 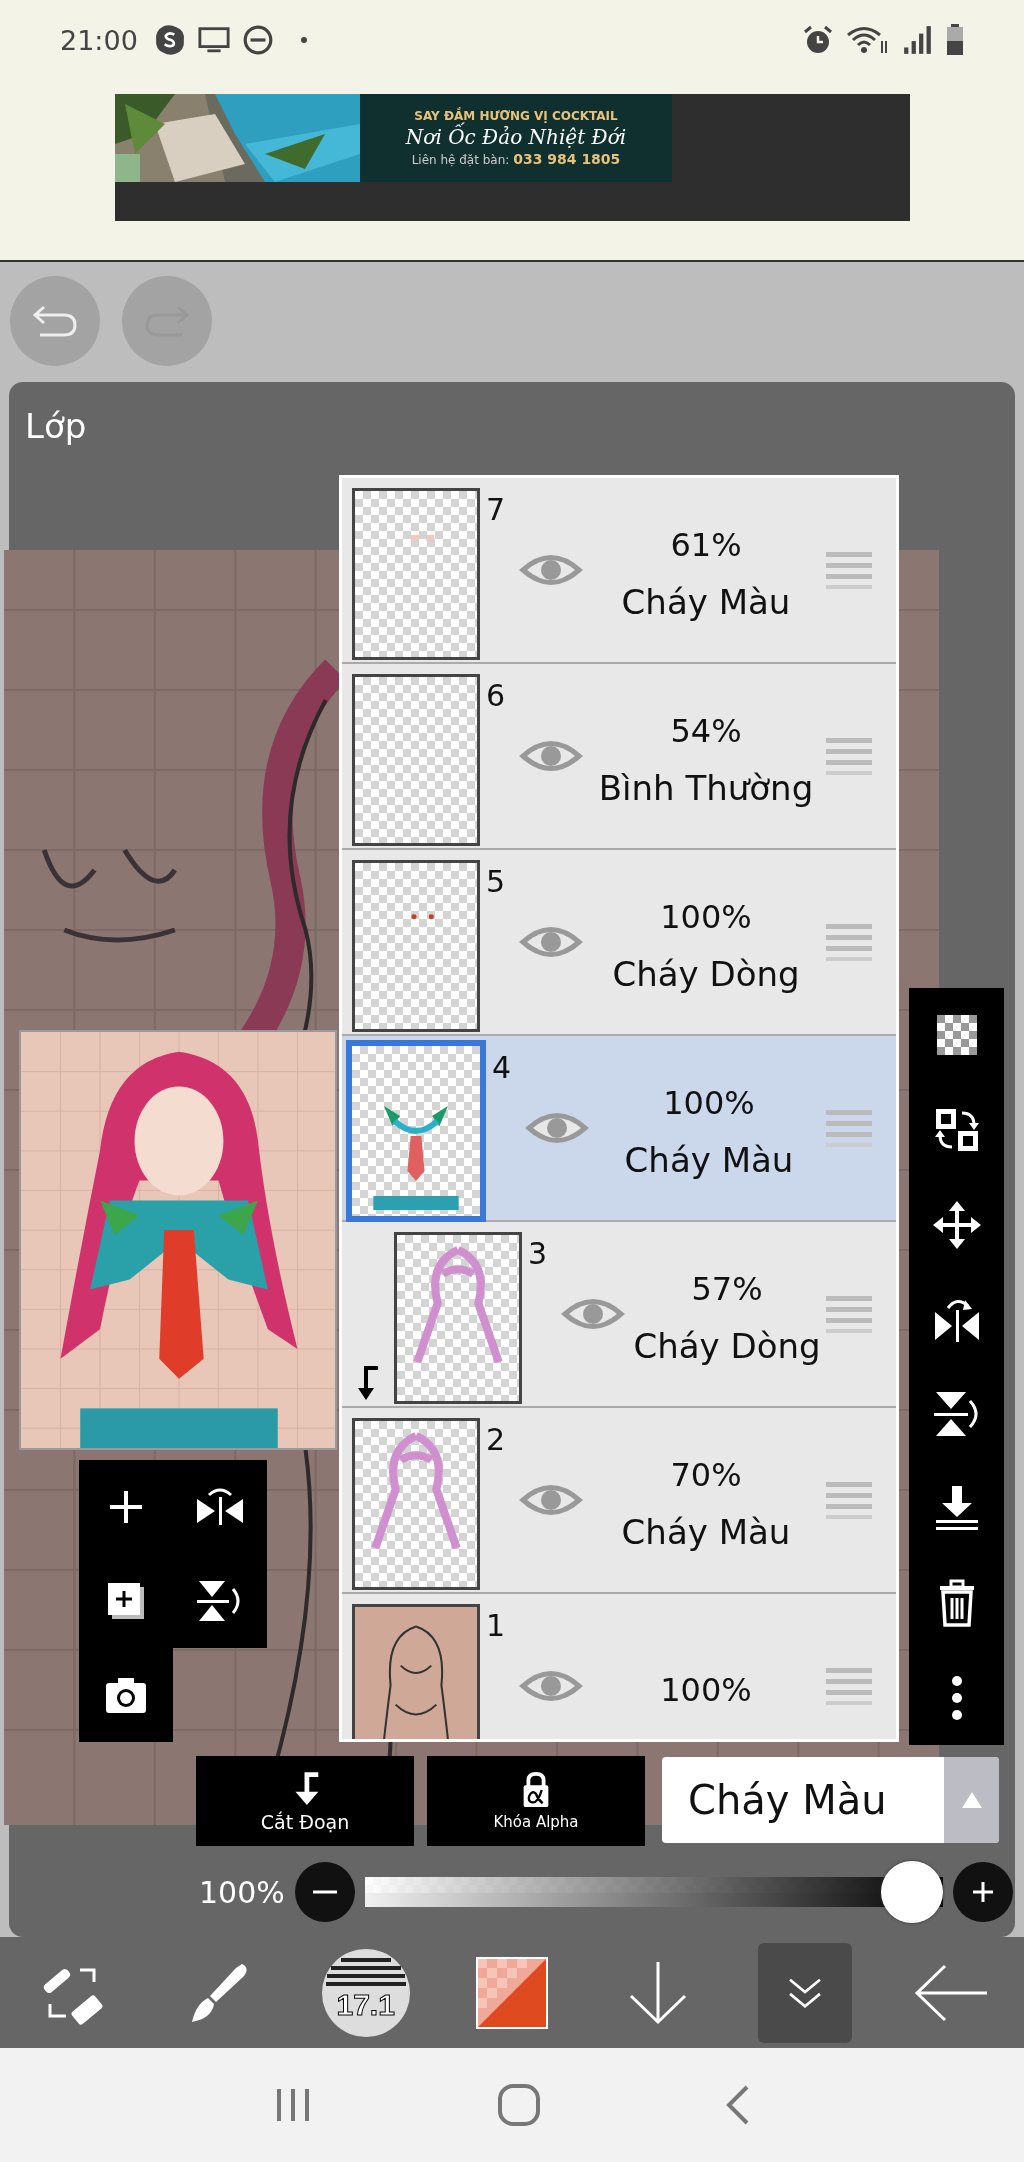 I want to click on panel-title: Lớp, so click(x=56, y=426).